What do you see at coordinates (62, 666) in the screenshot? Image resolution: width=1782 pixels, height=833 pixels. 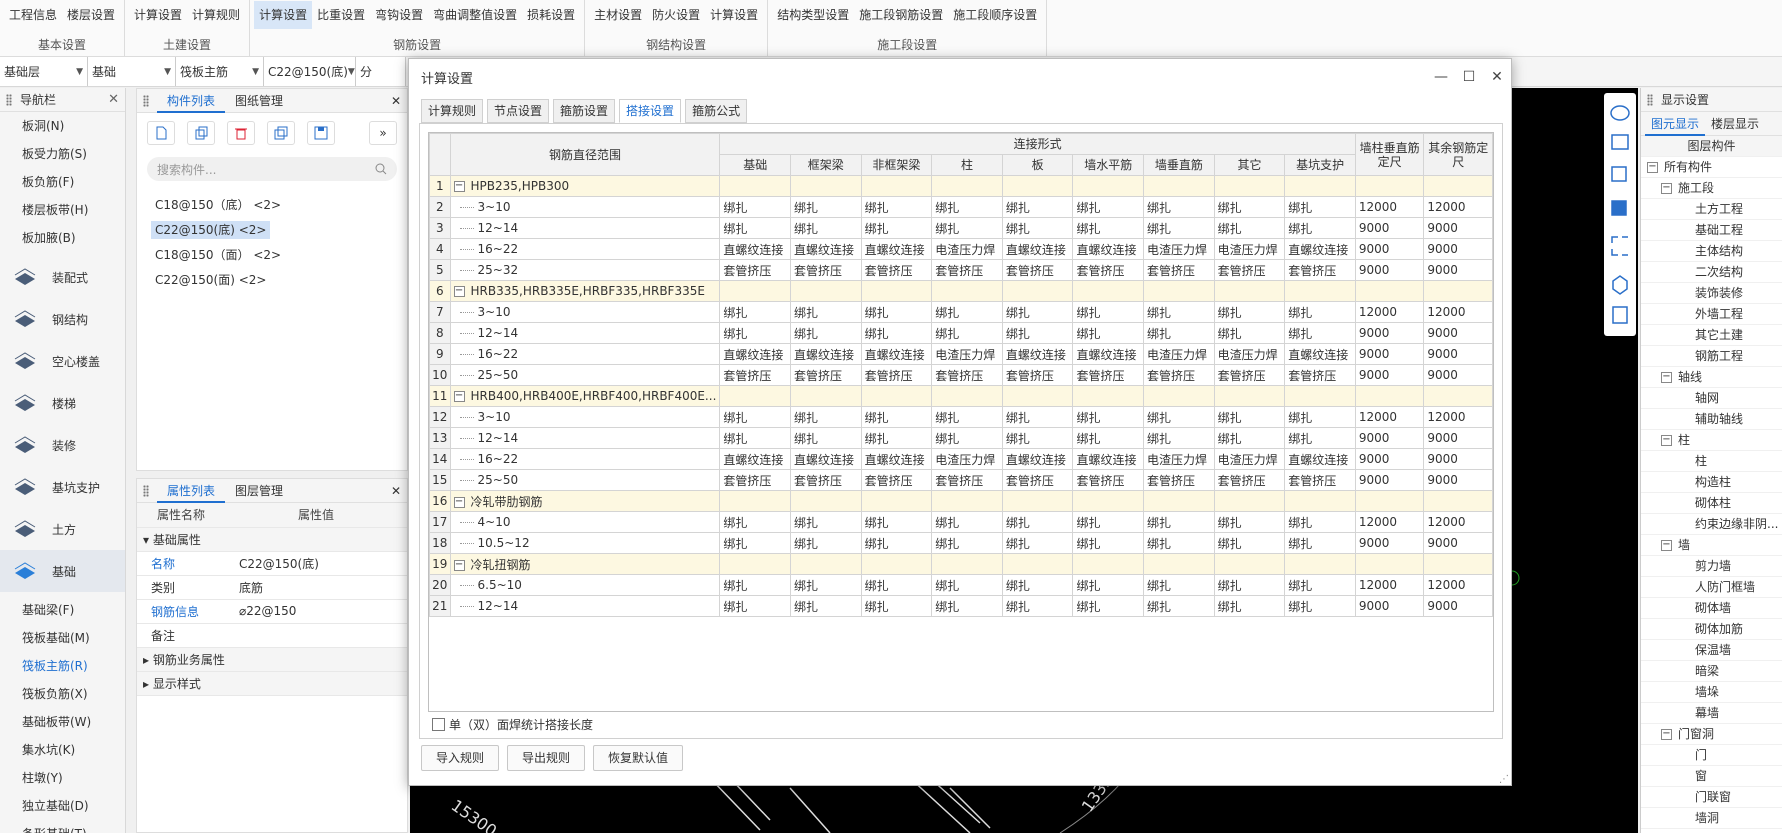 I see `nav-item: 筏板主筋(R)` at bounding box center [62, 666].